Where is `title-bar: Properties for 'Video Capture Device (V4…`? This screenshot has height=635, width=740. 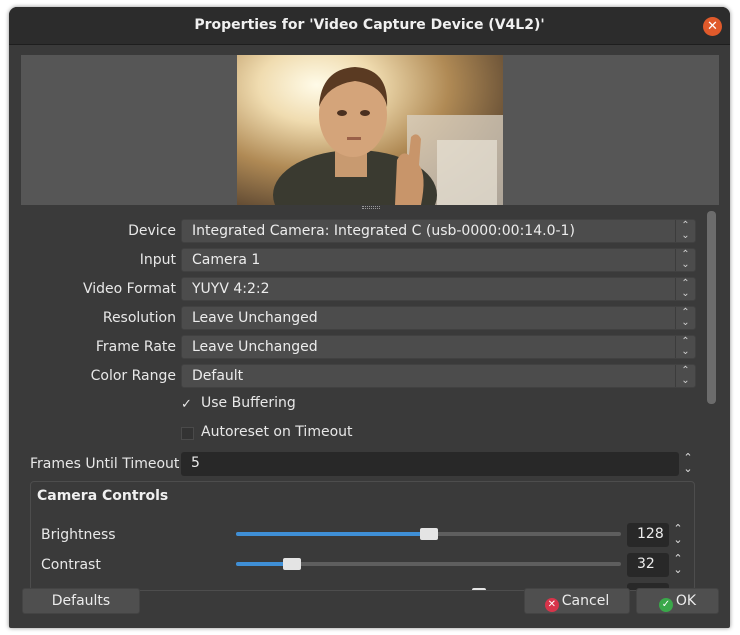
title-bar: Properties for 'Video Capture Device (V4… is located at coordinates (369, 26).